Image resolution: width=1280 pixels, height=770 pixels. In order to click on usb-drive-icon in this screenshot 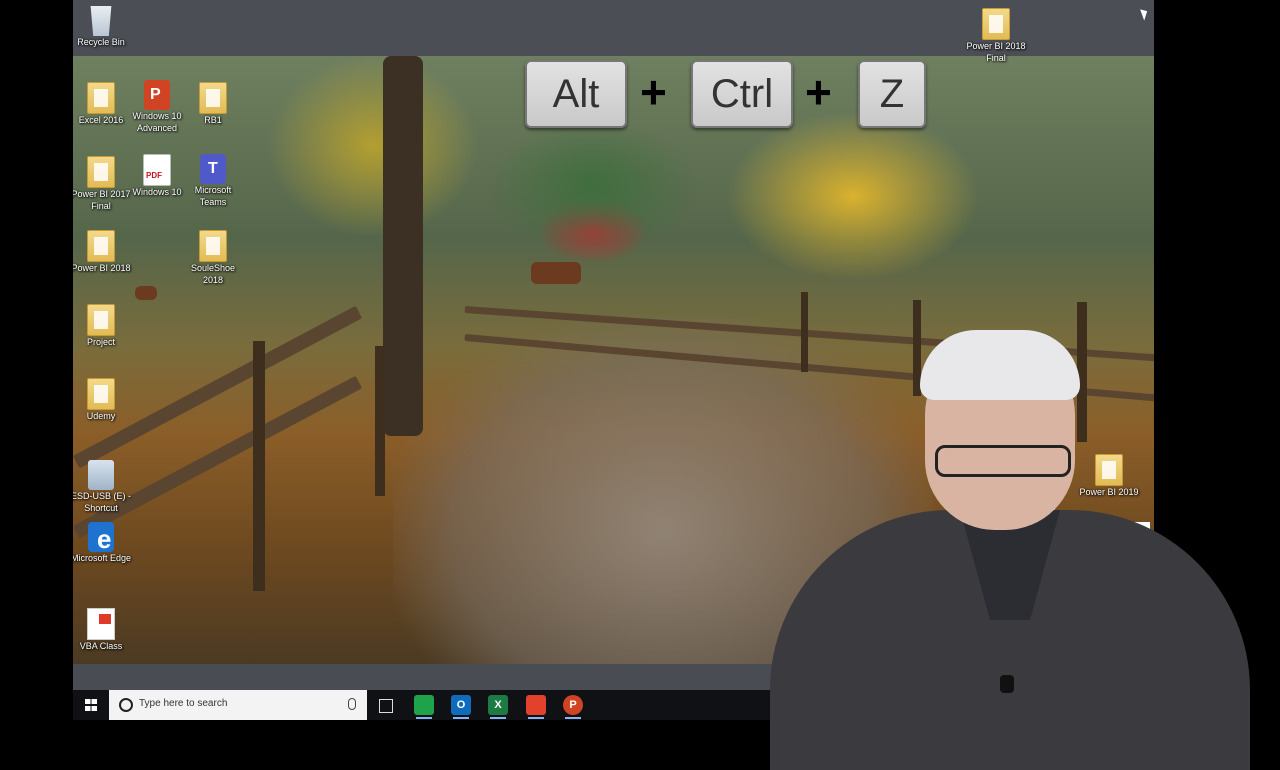, I will do `click(101, 475)`.